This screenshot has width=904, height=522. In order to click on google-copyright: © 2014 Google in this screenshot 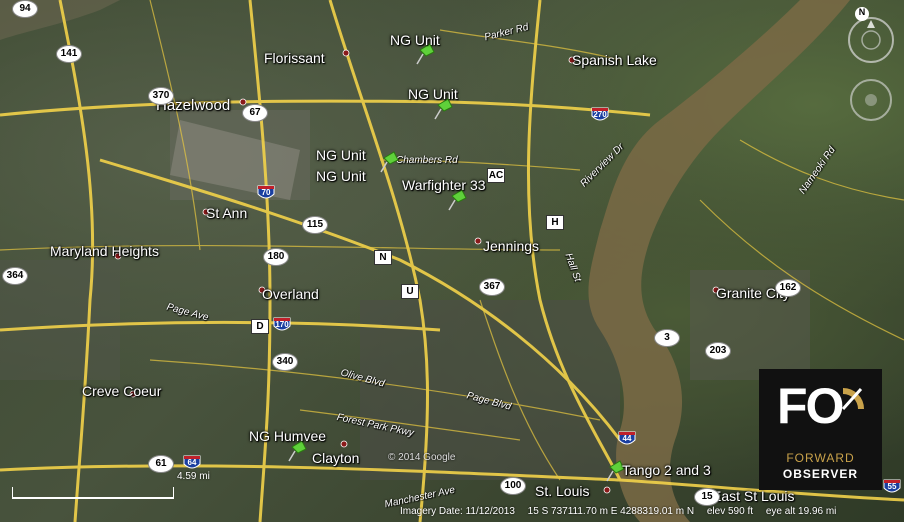, I will do `click(422, 457)`.